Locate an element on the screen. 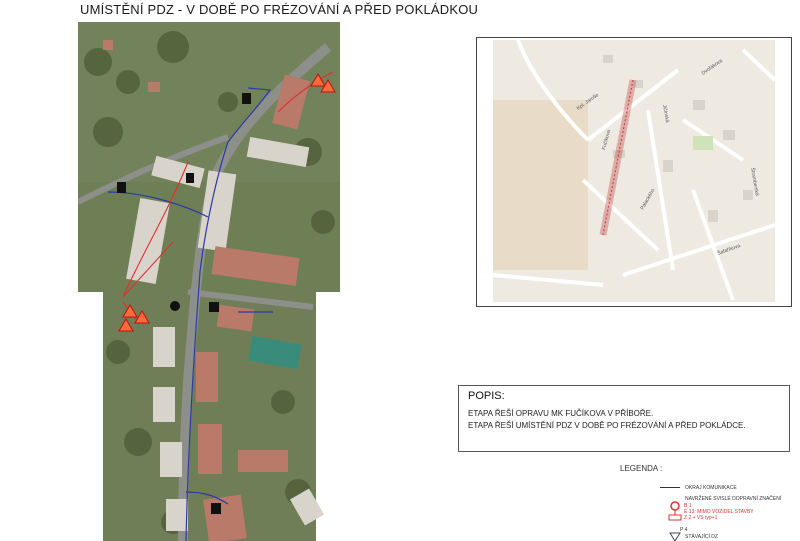 This screenshot has height=541, width=800. legend-title: LEGENDA : is located at coordinates (641, 468).